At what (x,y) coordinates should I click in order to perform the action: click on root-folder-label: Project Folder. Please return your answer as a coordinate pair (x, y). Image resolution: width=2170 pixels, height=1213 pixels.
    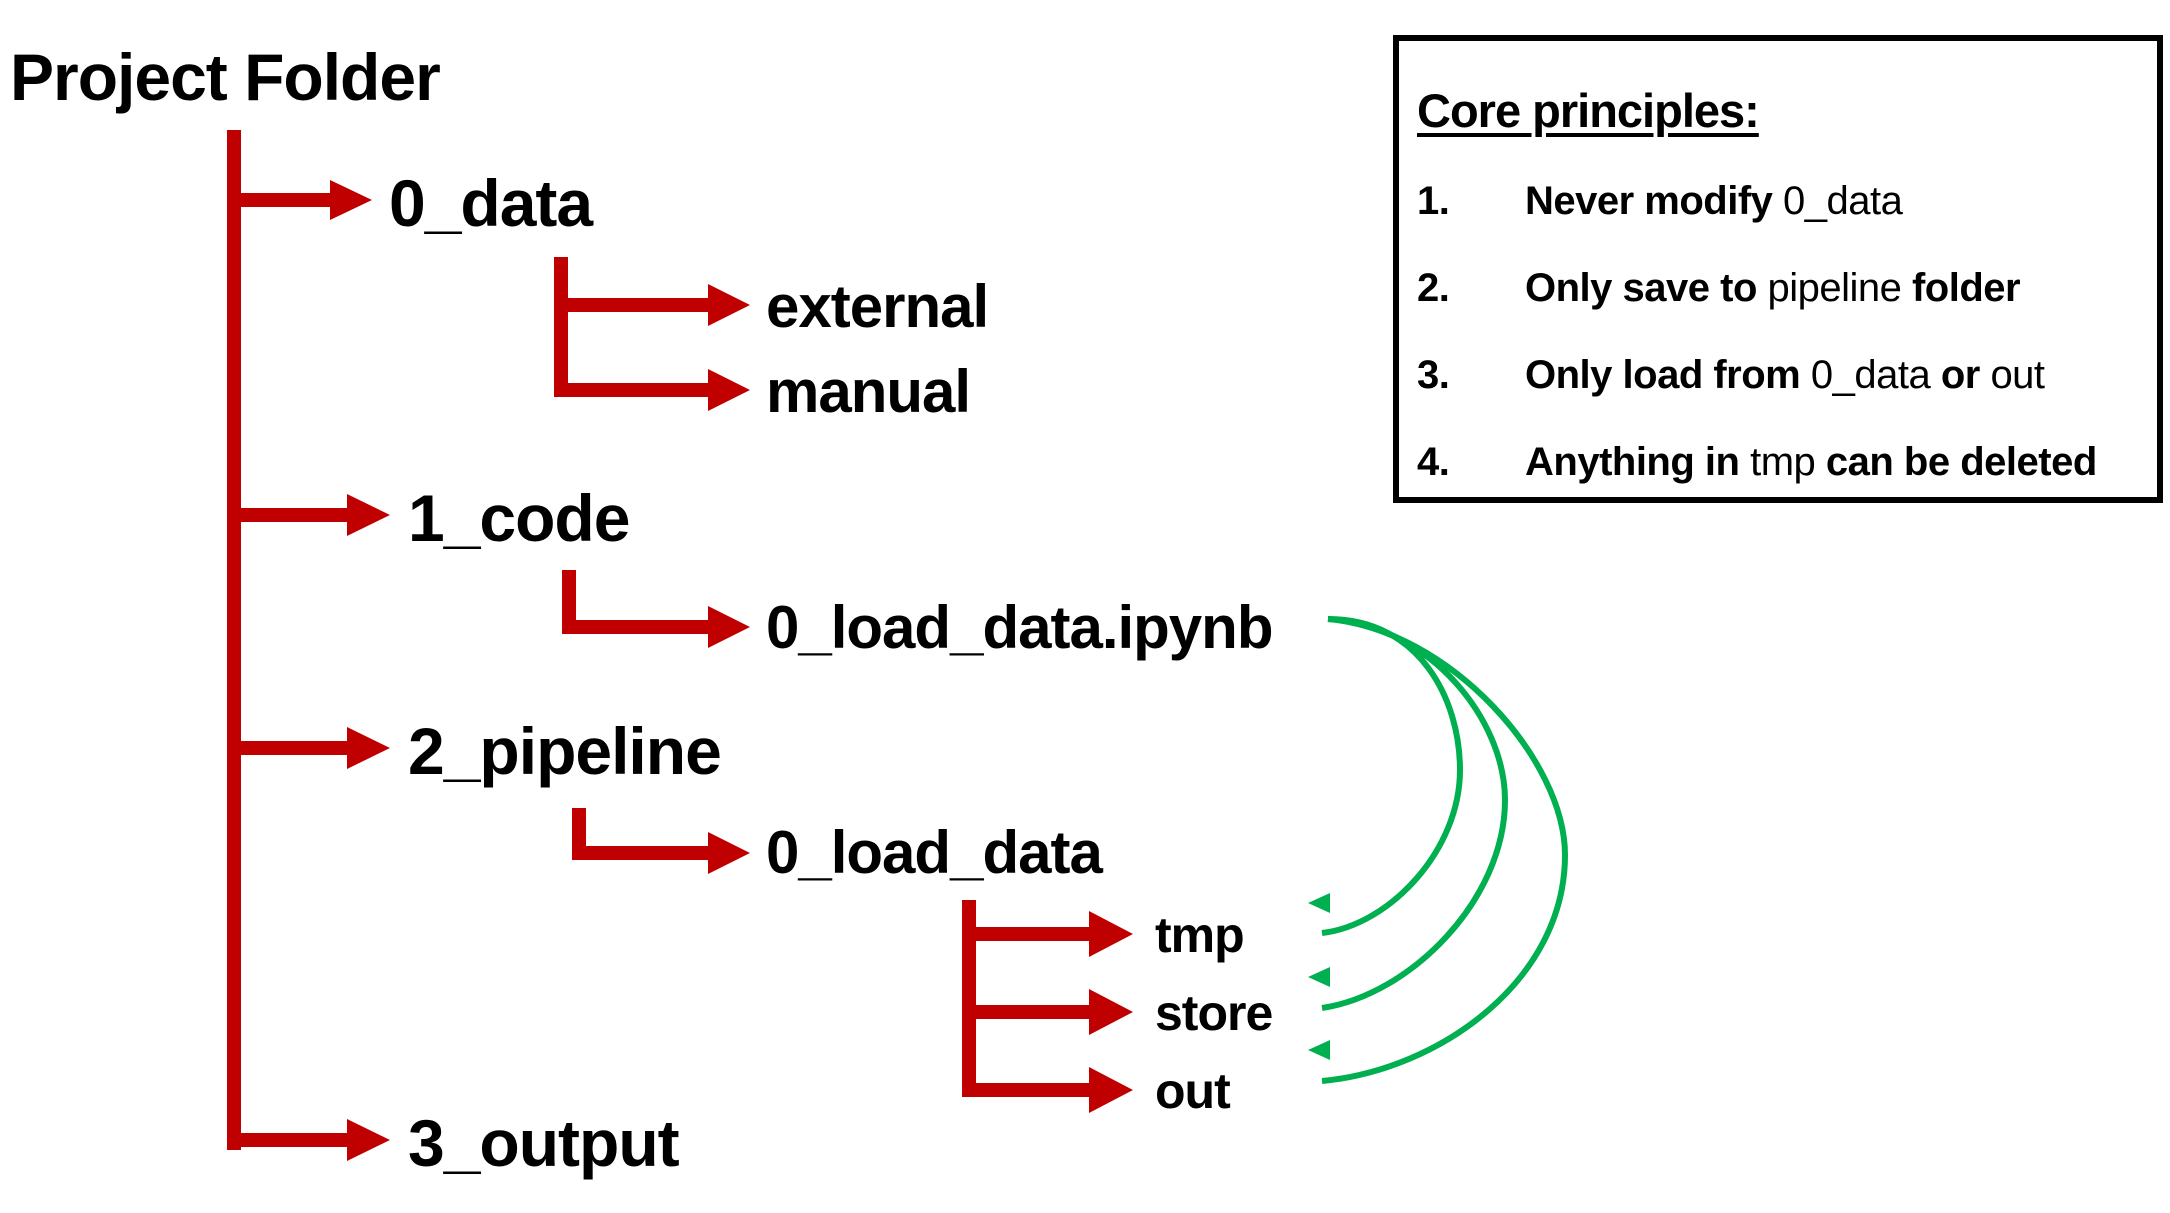
    Looking at the image, I should click on (225, 77).